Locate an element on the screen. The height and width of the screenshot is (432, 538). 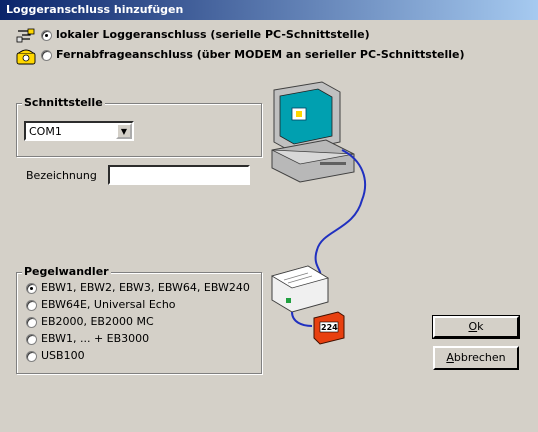
port-select: COM1 ▼ is located at coordinates (79, 131).